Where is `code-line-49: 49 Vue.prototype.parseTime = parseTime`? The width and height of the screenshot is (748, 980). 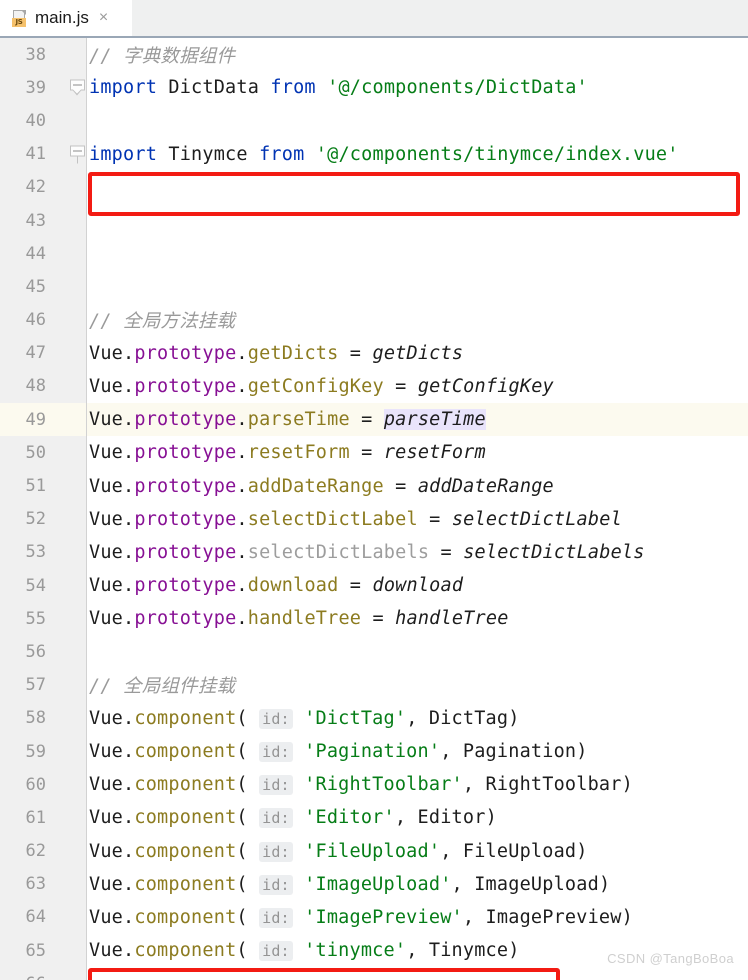 code-line-49: 49 Vue.prototype.parseTime = parseTime is located at coordinates (374, 420).